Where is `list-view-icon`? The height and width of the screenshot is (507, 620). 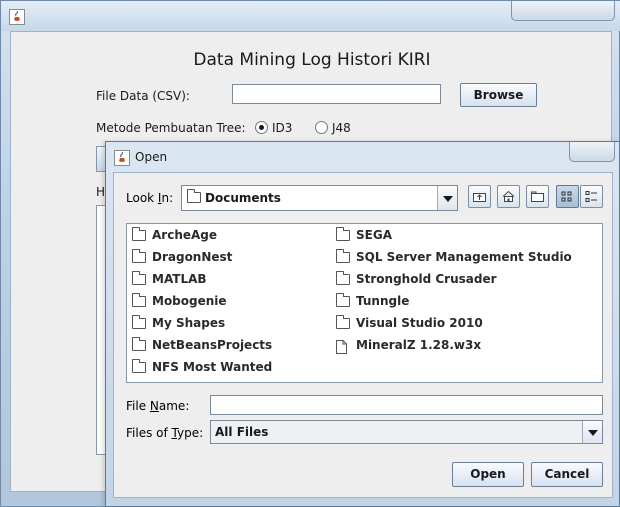 list-view-icon is located at coordinates (566, 196).